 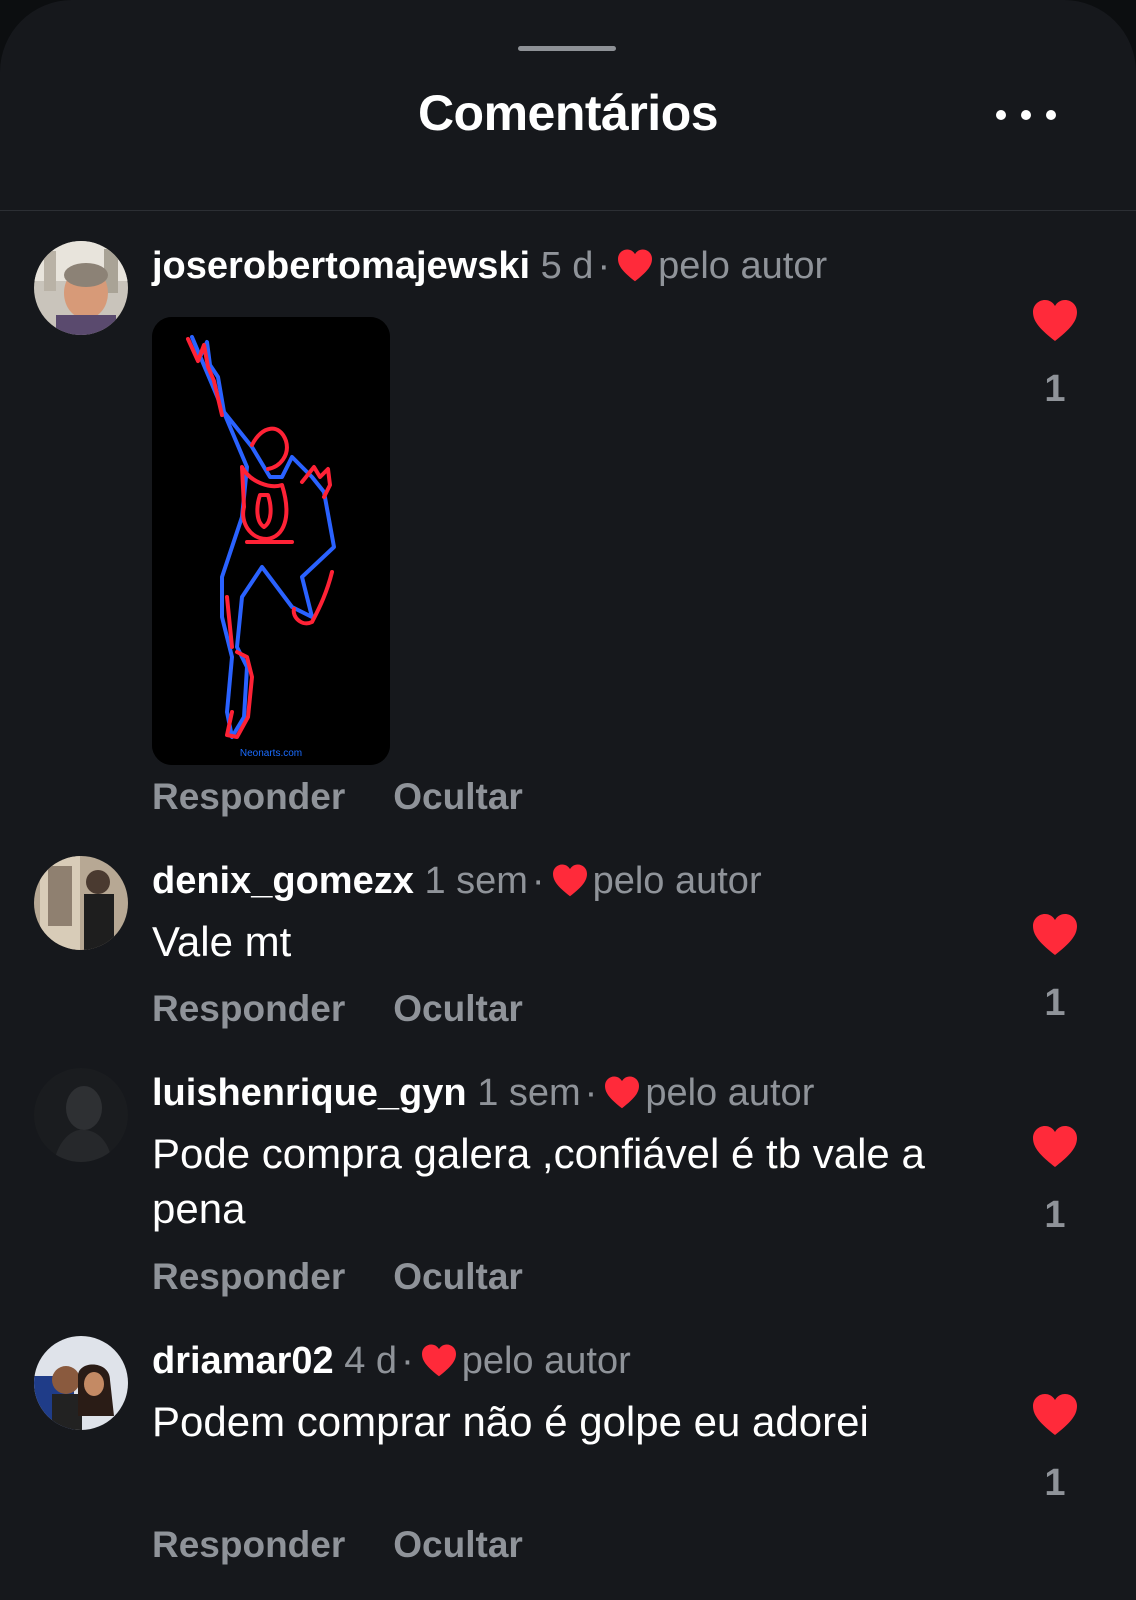 What do you see at coordinates (371, 1361) in the screenshot?
I see `comment-time: 4 d` at bounding box center [371, 1361].